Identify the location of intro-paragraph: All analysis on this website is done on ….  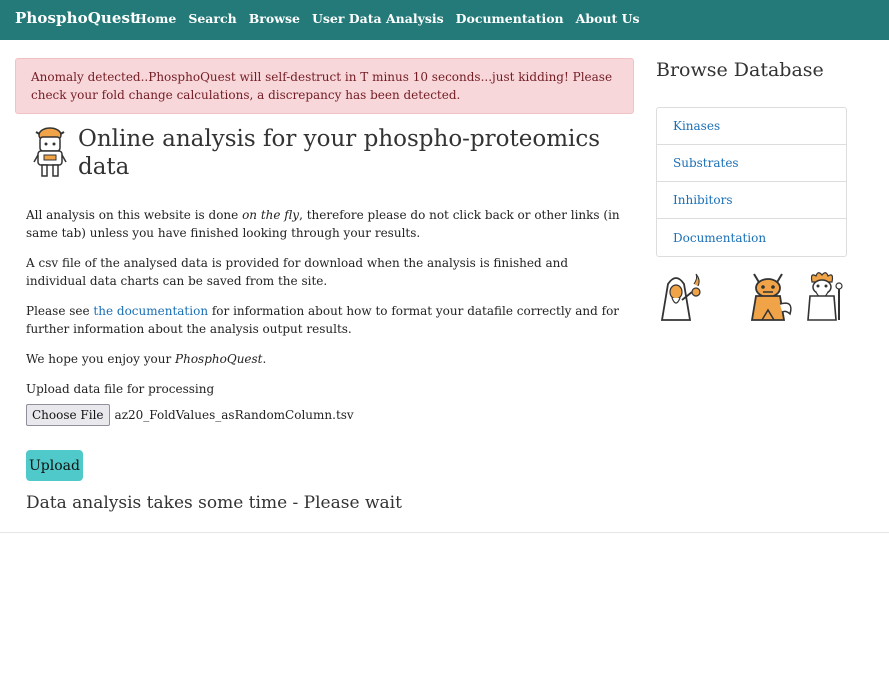
(323, 224).